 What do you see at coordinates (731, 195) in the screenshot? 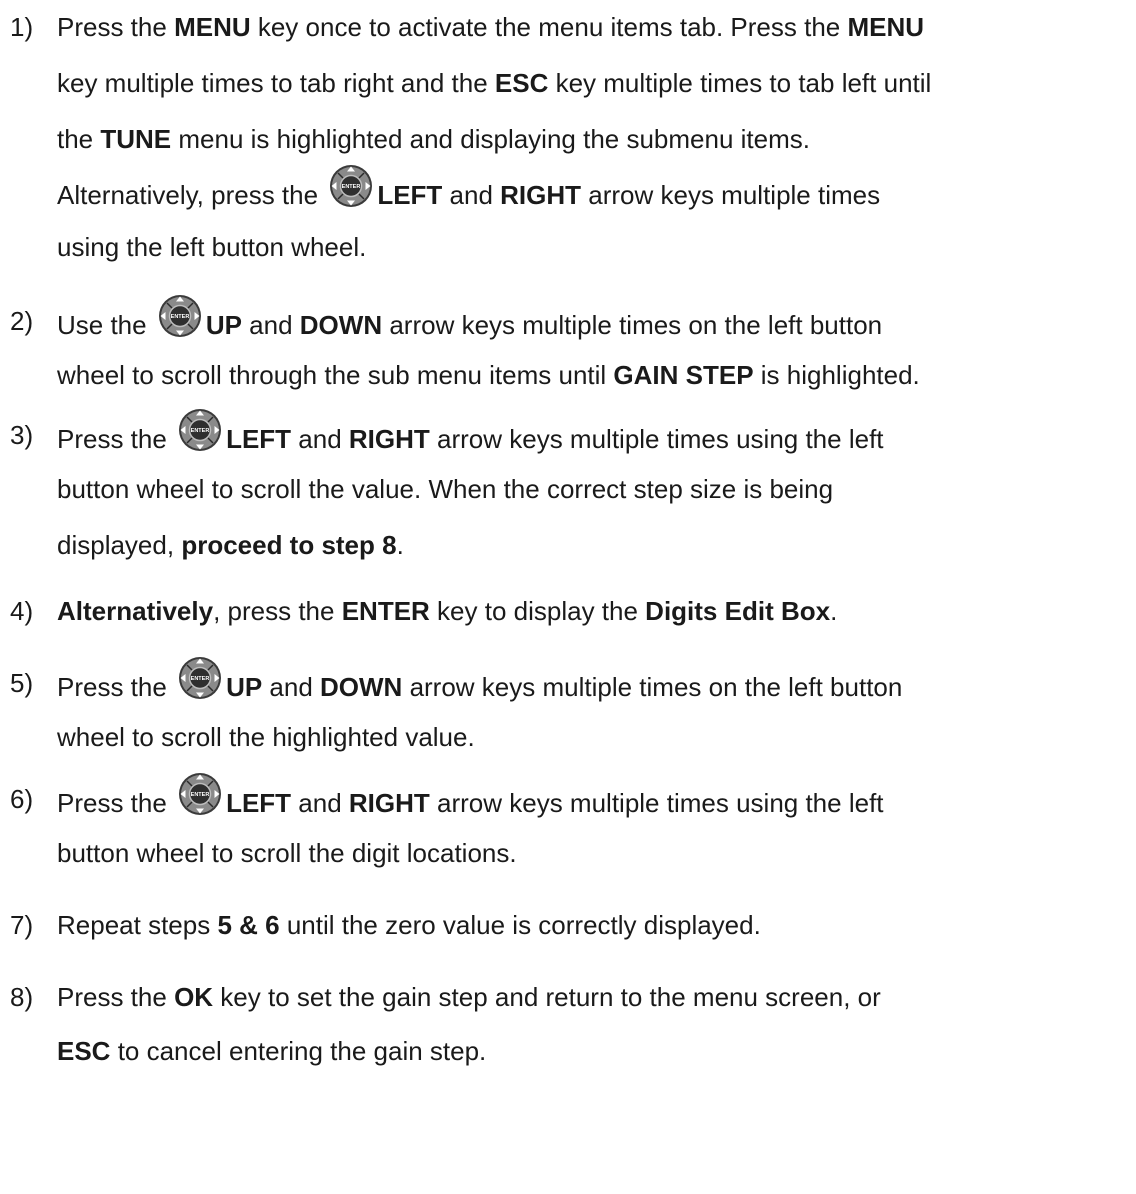
I see `text-run: arrow keys multiple times` at bounding box center [731, 195].